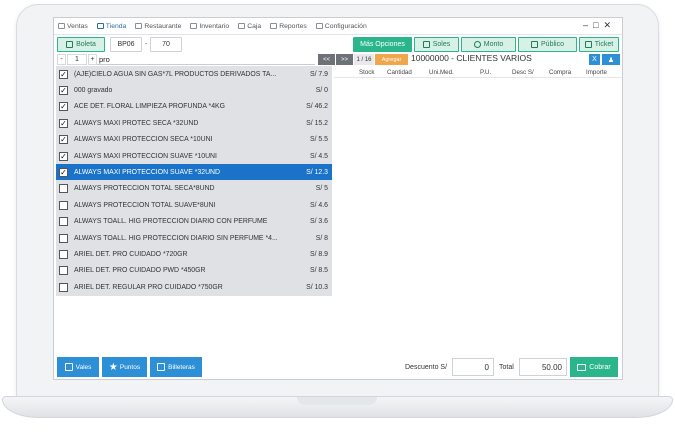 The height and width of the screenshot is (440, 675). Describe the element at coordinates (594, 367) in the screenshot. I see `cobrar-button: Cobrar` at that location.